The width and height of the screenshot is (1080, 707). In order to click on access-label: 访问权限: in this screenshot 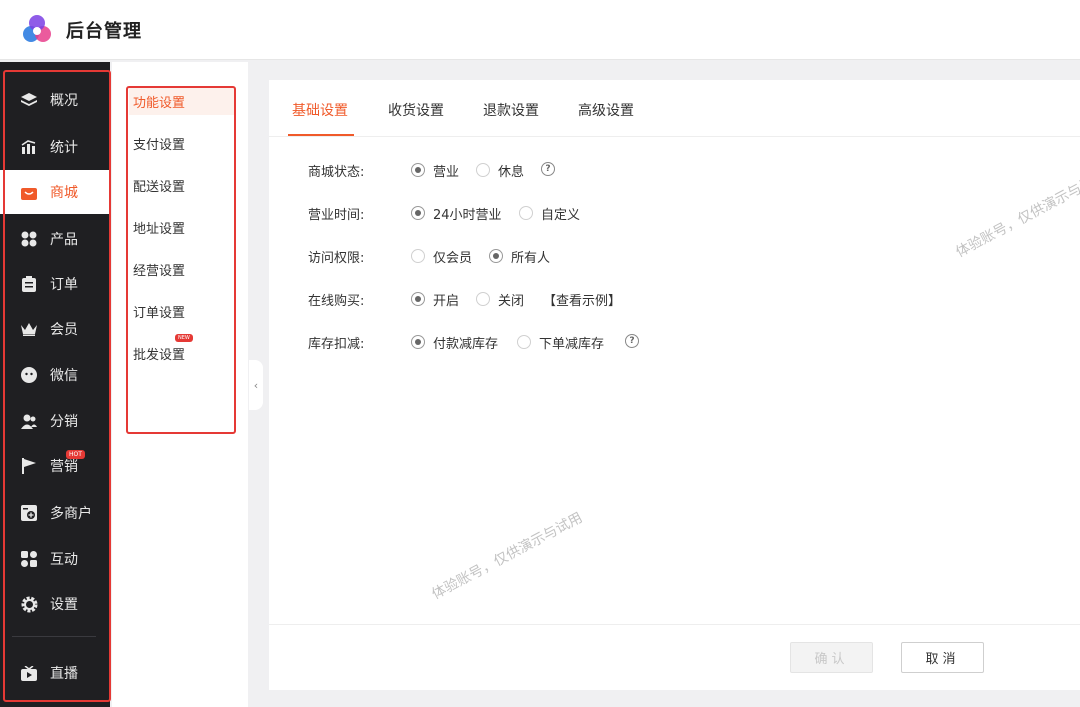, I will do `click(336, 258)`.